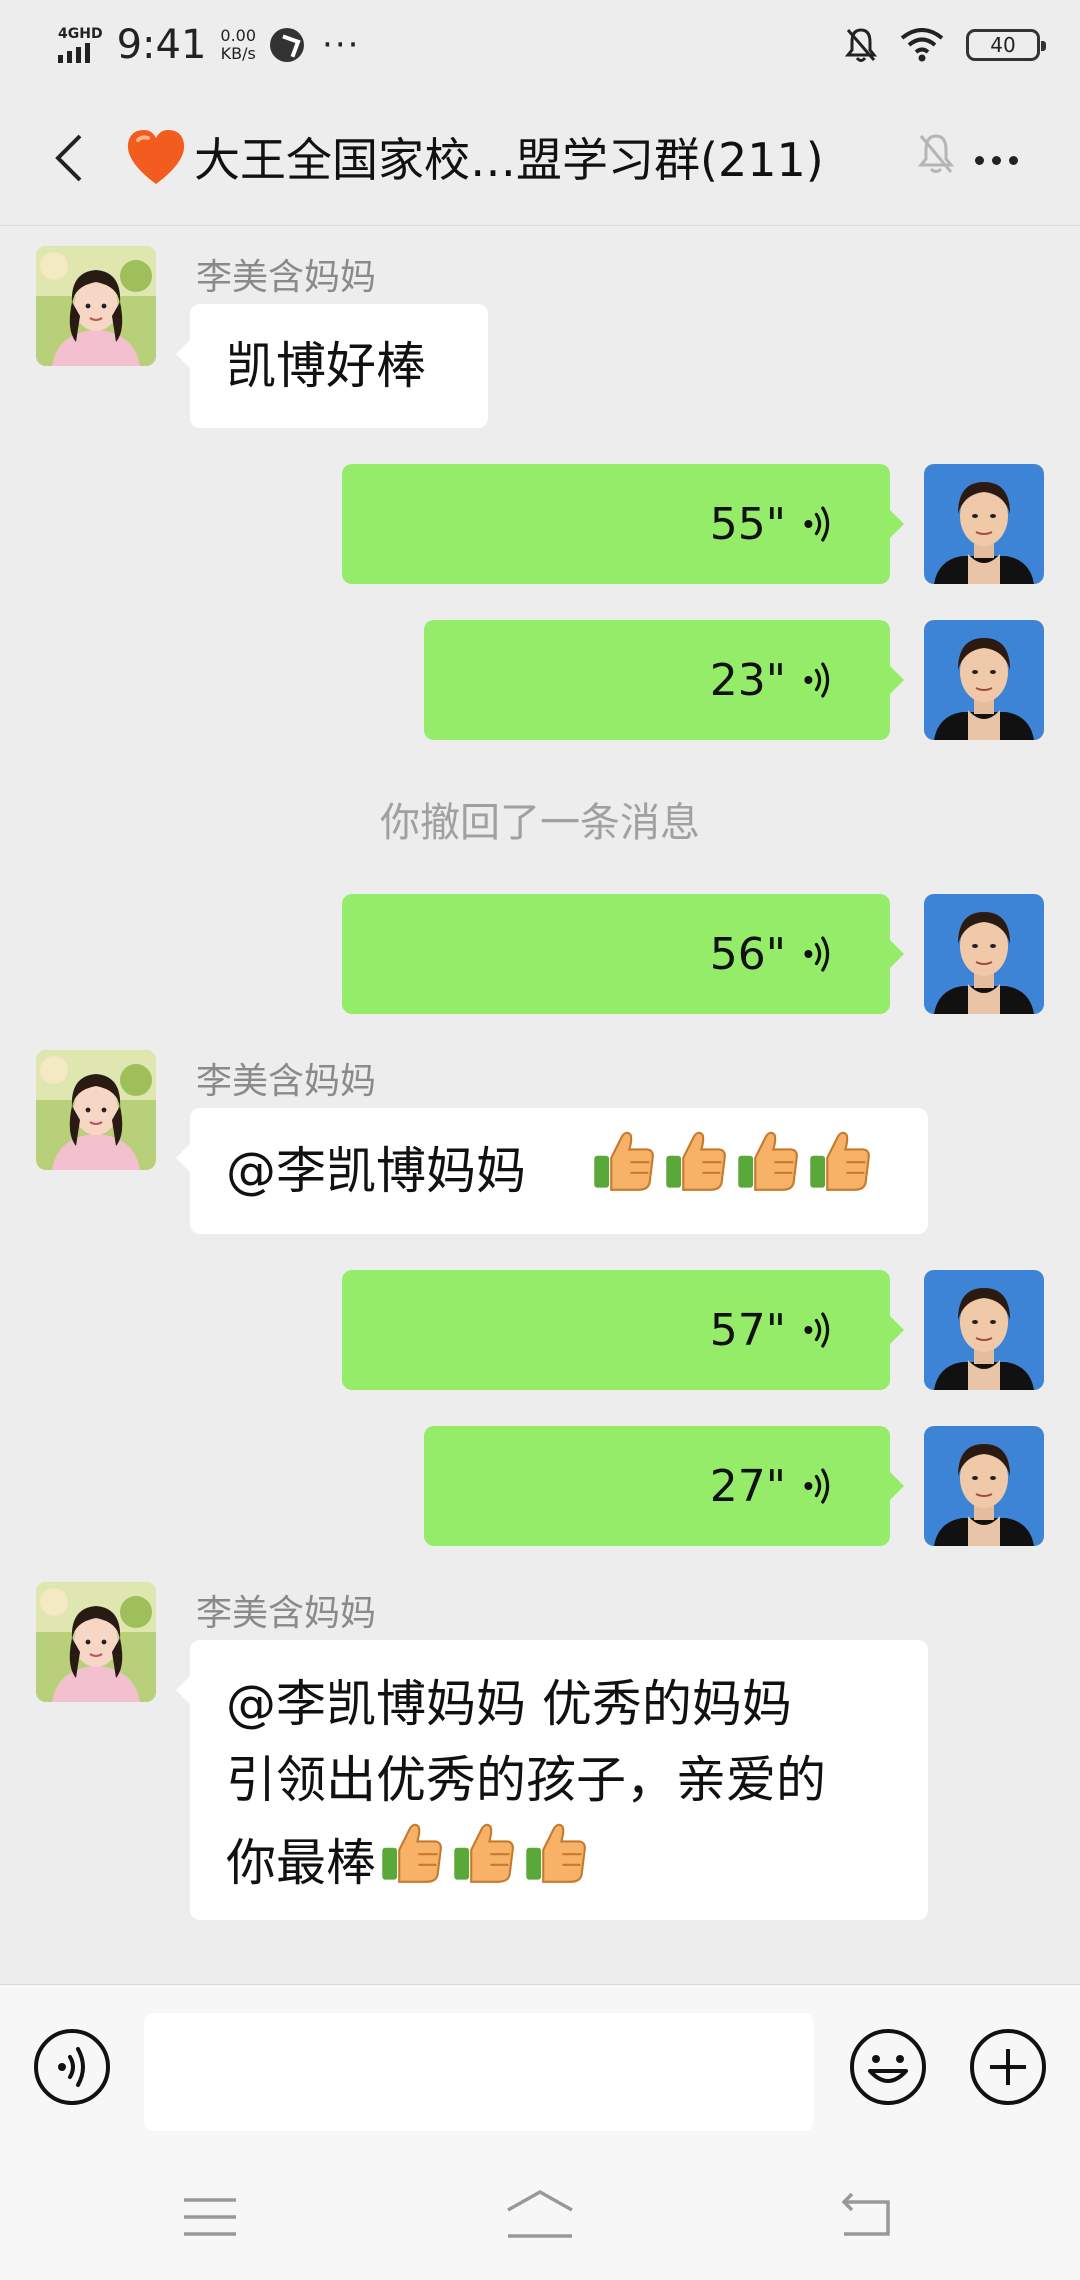  I want to click on chevron-left-icon, so click(68, 158).